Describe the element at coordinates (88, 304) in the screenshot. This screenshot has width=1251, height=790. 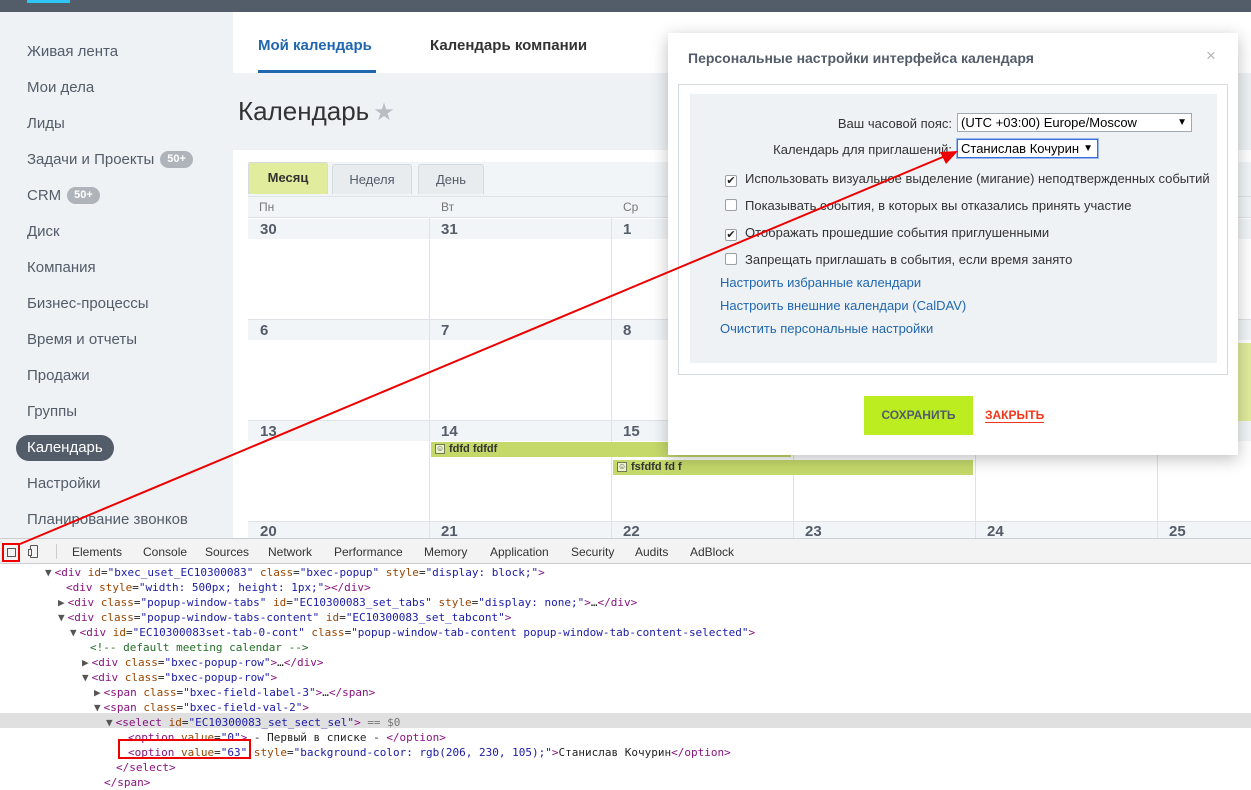
I see `sidebar-item-business-processes: Бизнес-процессы` at that location.